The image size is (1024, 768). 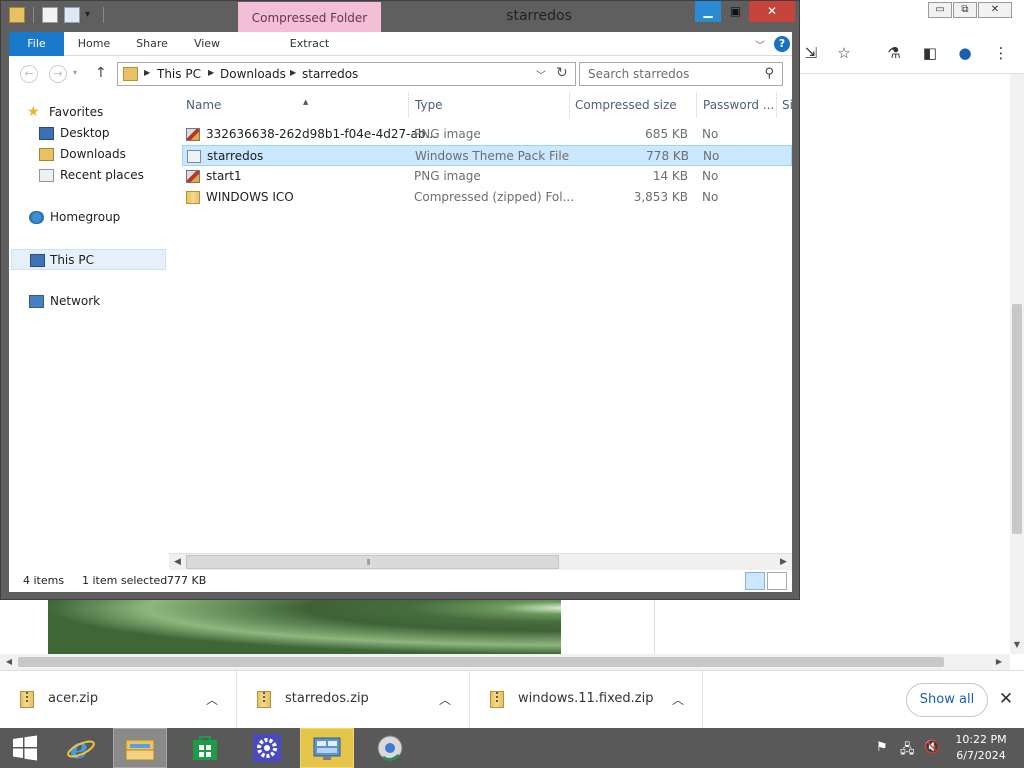 What do you see at coordinates (777, 581) in the screenshot?
I see `large-icons-view-button` at bounding box center [777, 581].